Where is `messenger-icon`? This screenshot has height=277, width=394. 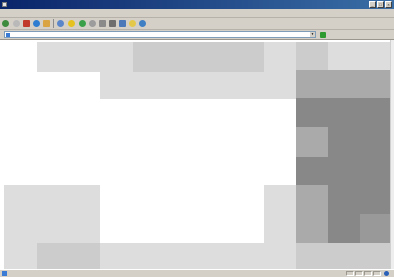
messenger-icon is located at coordinates (132, 23).